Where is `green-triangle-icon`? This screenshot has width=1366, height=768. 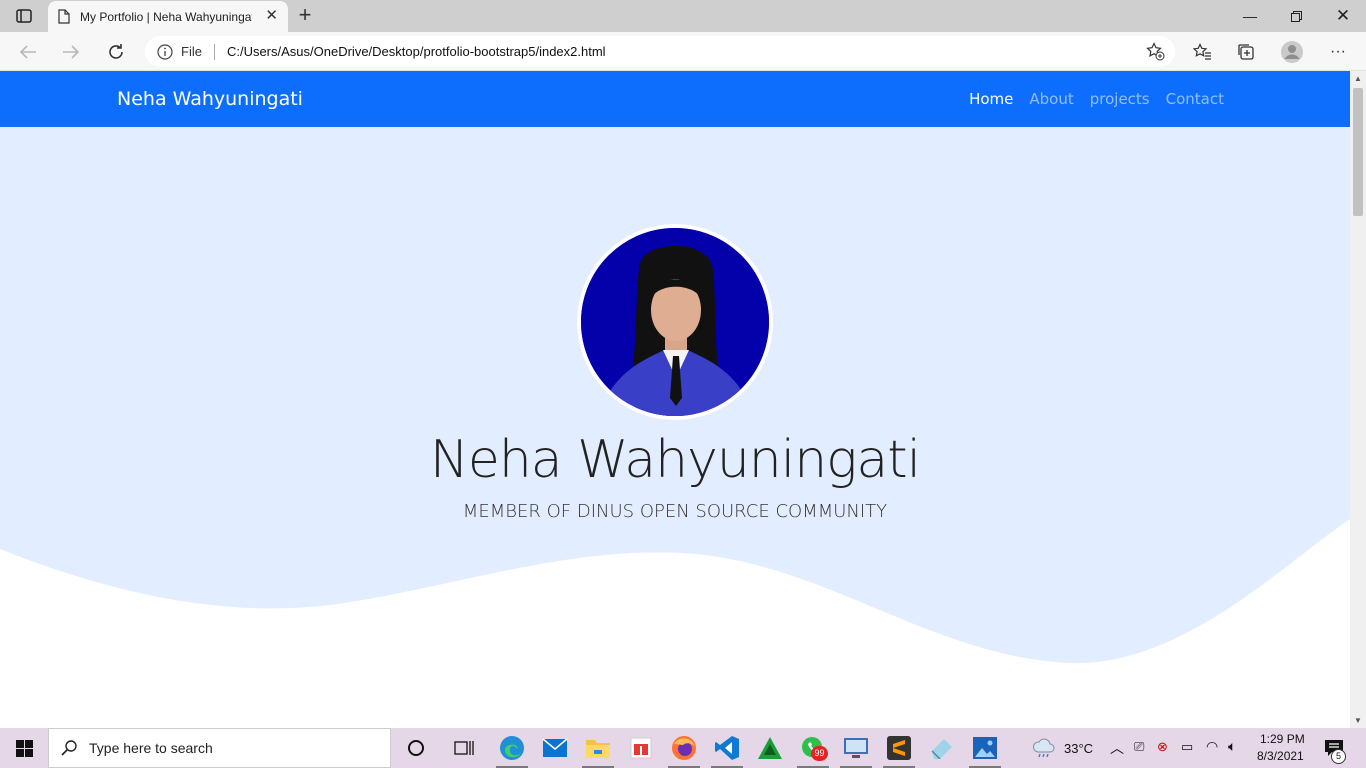 green-triangle-icon is located at coordinates (770, 748).